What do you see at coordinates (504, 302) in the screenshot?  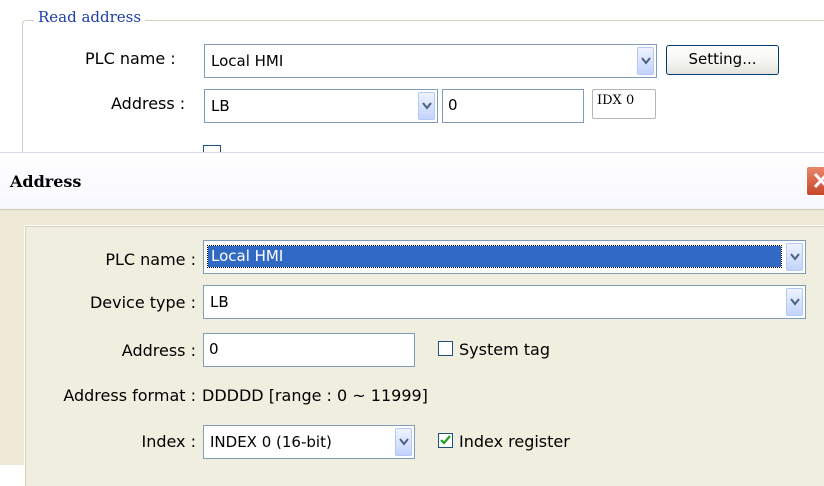 I see `device-type-select: LB` at bounding box center [504, 302].